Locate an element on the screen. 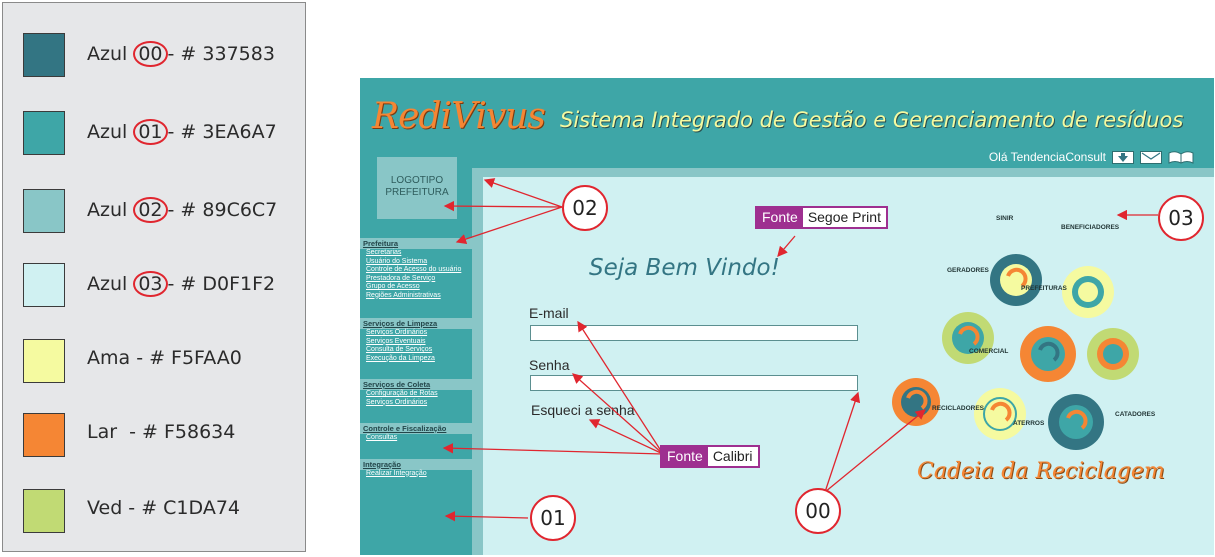 This screenshot has height=557, width=1215. gear-comercial is located at coordinates (1113, 354).